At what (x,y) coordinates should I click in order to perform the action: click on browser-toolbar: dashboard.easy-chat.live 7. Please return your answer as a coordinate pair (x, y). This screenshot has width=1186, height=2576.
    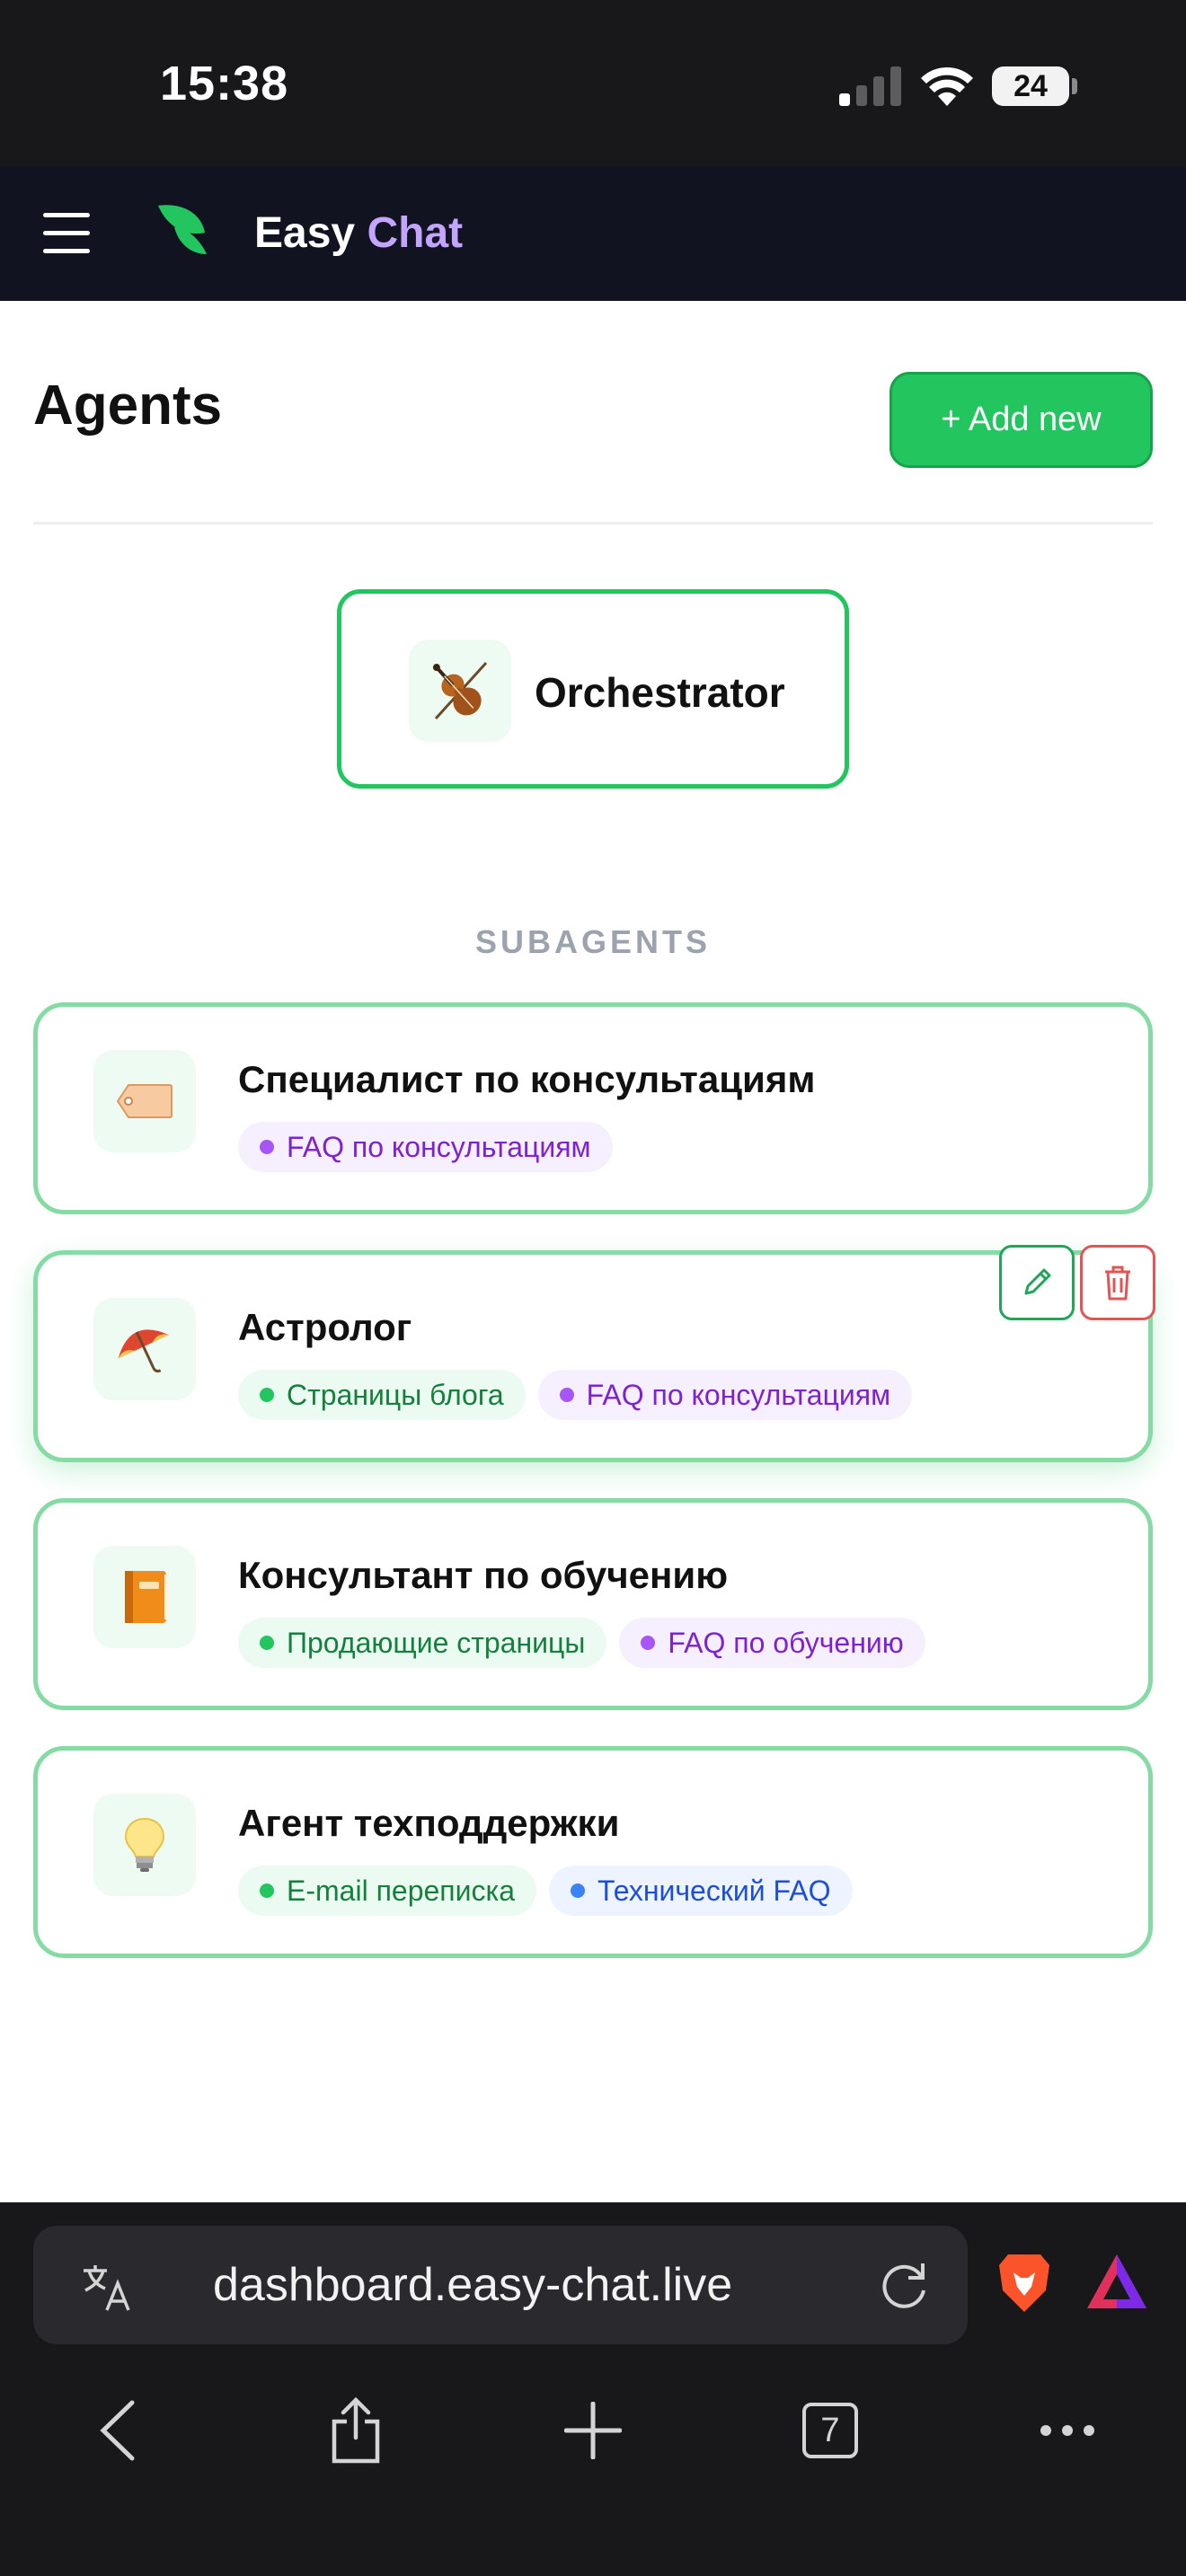
    Looking at the image, I should click on (593, 2389).